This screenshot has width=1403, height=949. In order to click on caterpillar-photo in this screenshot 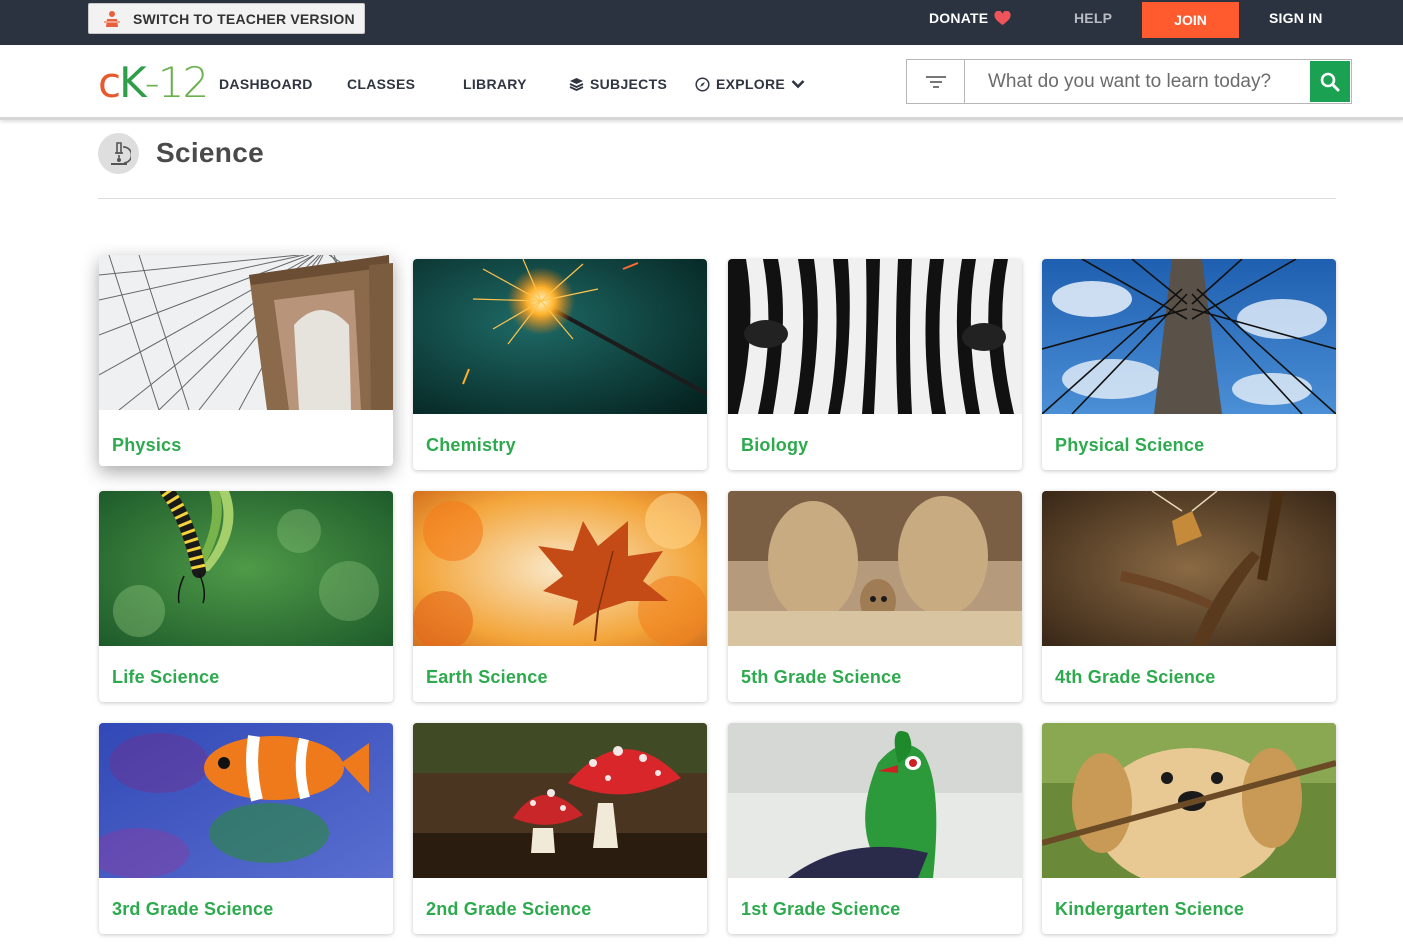, I will do `click(246, 568)`.